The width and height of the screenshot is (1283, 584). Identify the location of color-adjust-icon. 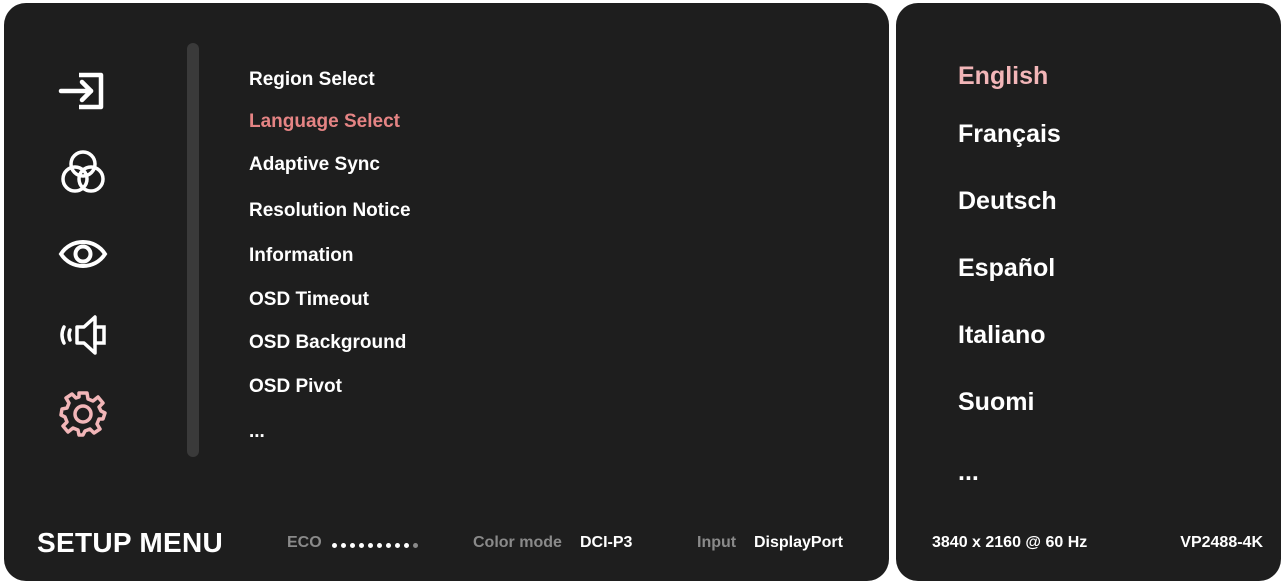
(83, 173).